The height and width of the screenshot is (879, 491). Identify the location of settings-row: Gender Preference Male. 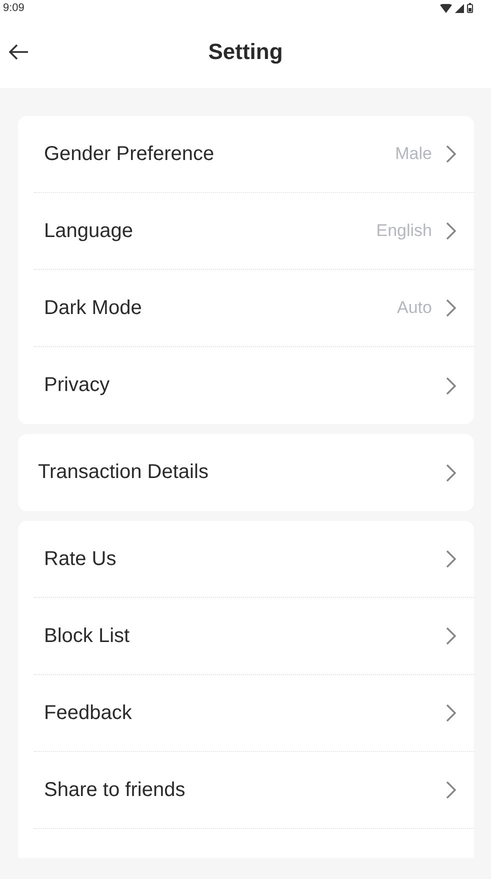
(254, 154).